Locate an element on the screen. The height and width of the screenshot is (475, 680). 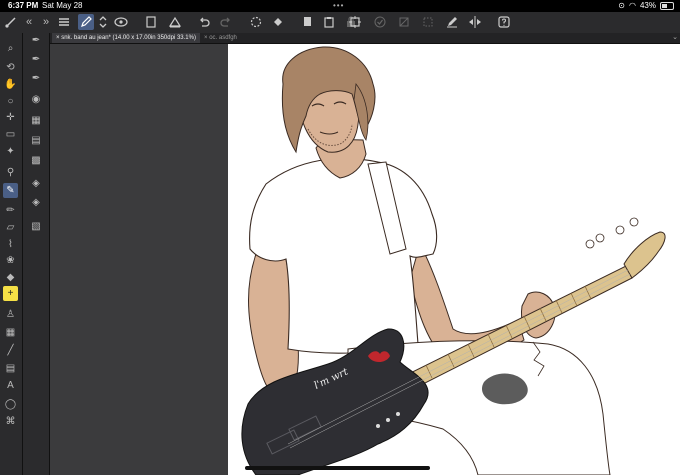
select-rect-icon: ▭ is located at coordinates (10, 134).